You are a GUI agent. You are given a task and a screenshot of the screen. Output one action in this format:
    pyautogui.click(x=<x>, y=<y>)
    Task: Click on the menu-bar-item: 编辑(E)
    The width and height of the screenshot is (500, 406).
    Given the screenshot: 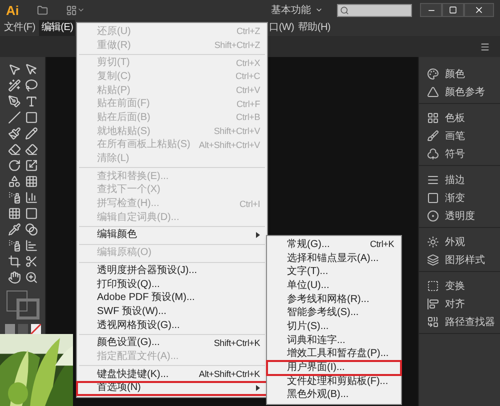 What is the action you would take?
    pyautogui.click(x=57, y=28)
    